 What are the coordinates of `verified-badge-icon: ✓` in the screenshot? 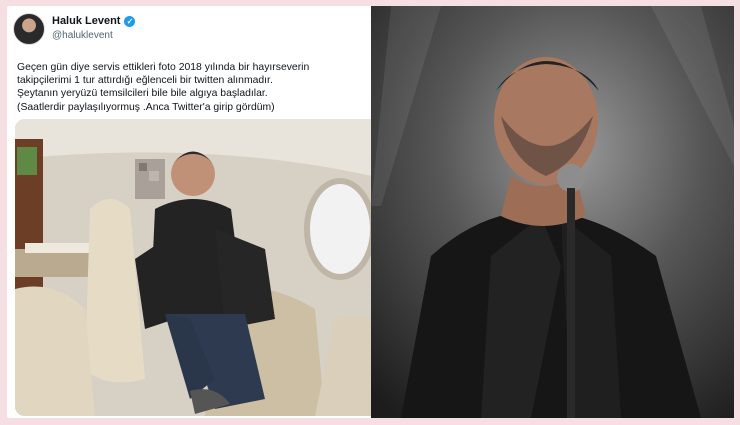 It's located at (130, 21).